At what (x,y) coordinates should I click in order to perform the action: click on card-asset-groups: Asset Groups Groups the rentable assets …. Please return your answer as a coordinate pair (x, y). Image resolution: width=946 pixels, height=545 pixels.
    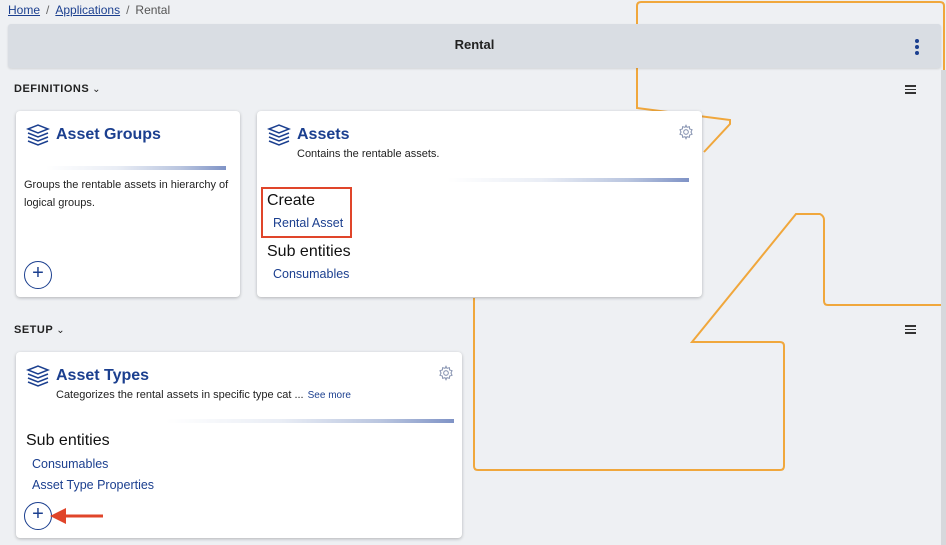
    Looking at the image, I should click on (128, 204).